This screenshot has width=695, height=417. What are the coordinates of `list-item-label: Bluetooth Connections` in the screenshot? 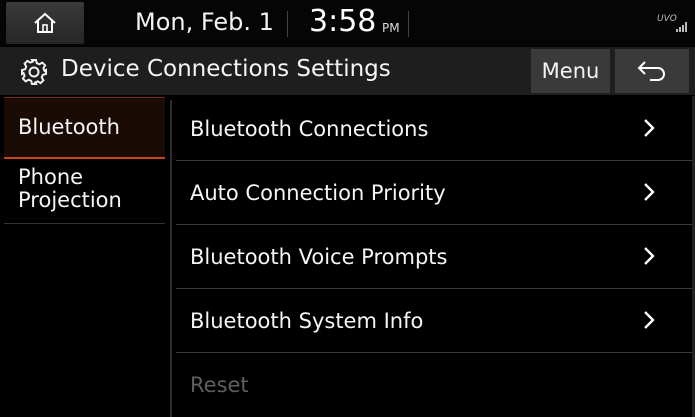 It's located at (309, 129).